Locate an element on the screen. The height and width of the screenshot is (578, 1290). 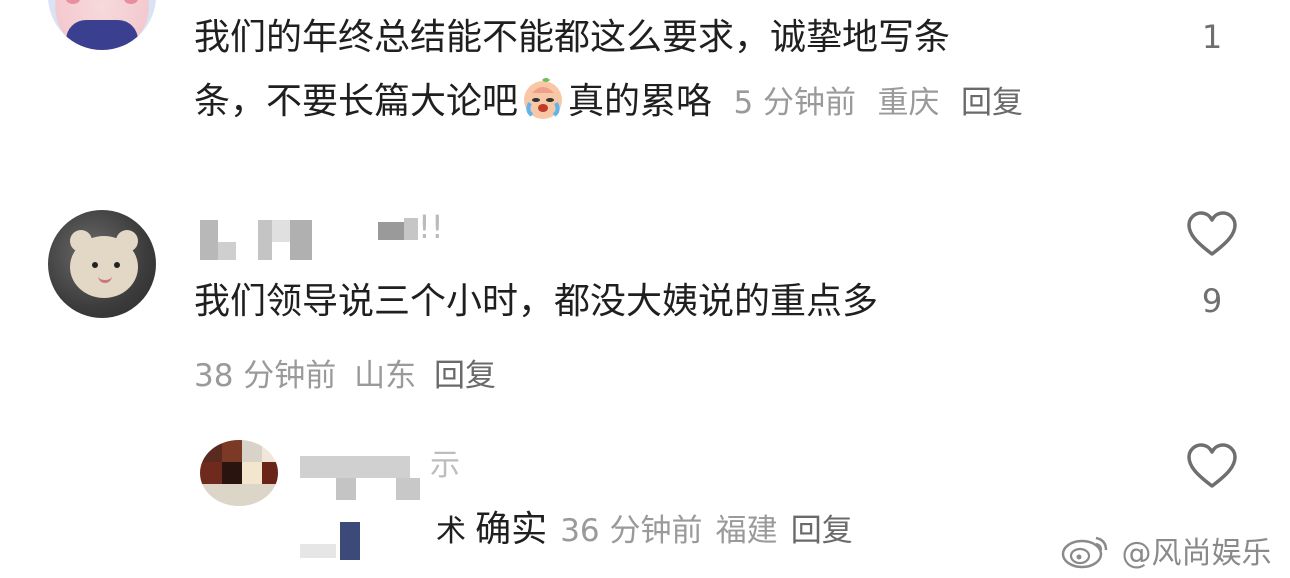
comment-text-line: 条，不要长篇大论吧 真的累咯 5 分钟前 重庆 回复 is located at coordinates (664, 102).